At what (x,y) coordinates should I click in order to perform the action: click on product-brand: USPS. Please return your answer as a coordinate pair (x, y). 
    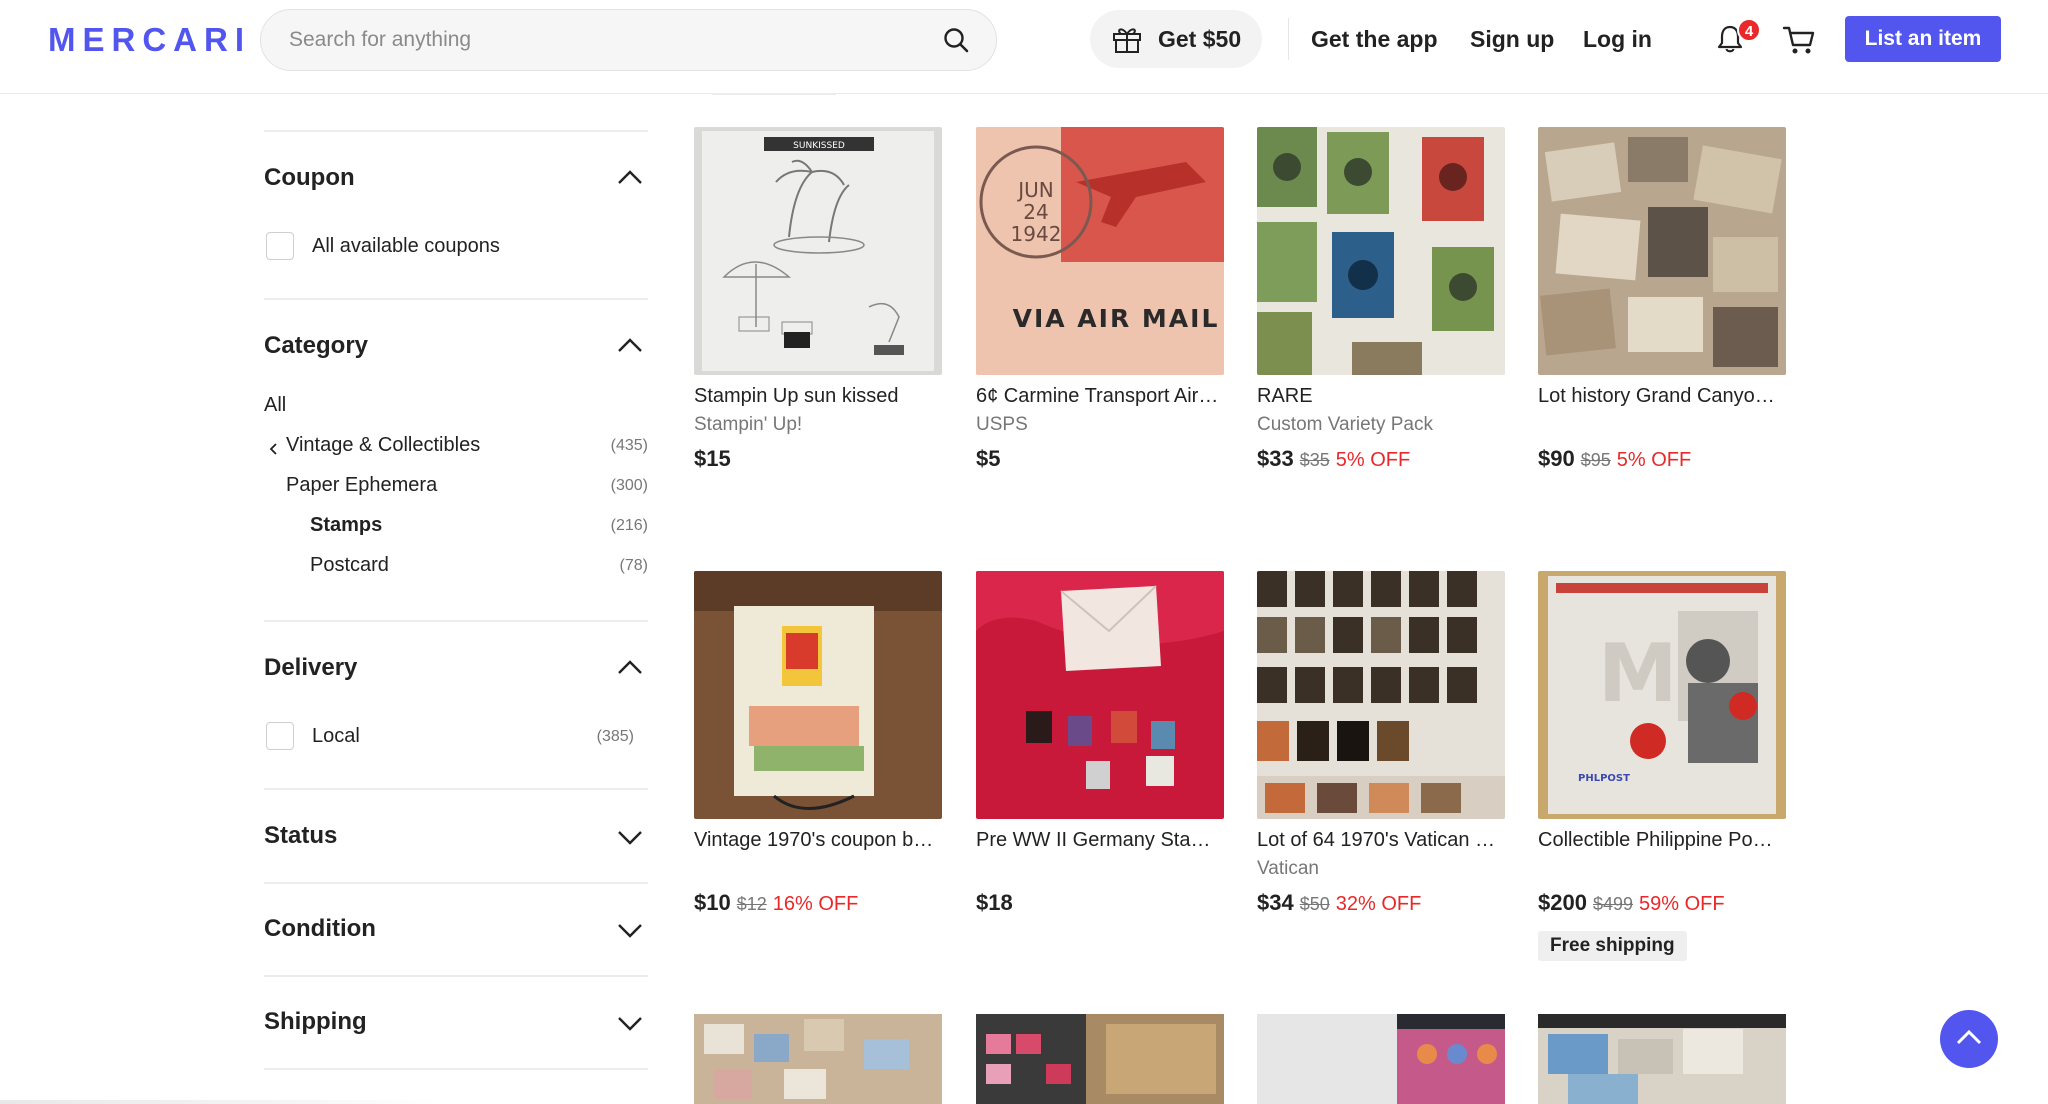
    Looking at the image, I should click on (1002, 424).